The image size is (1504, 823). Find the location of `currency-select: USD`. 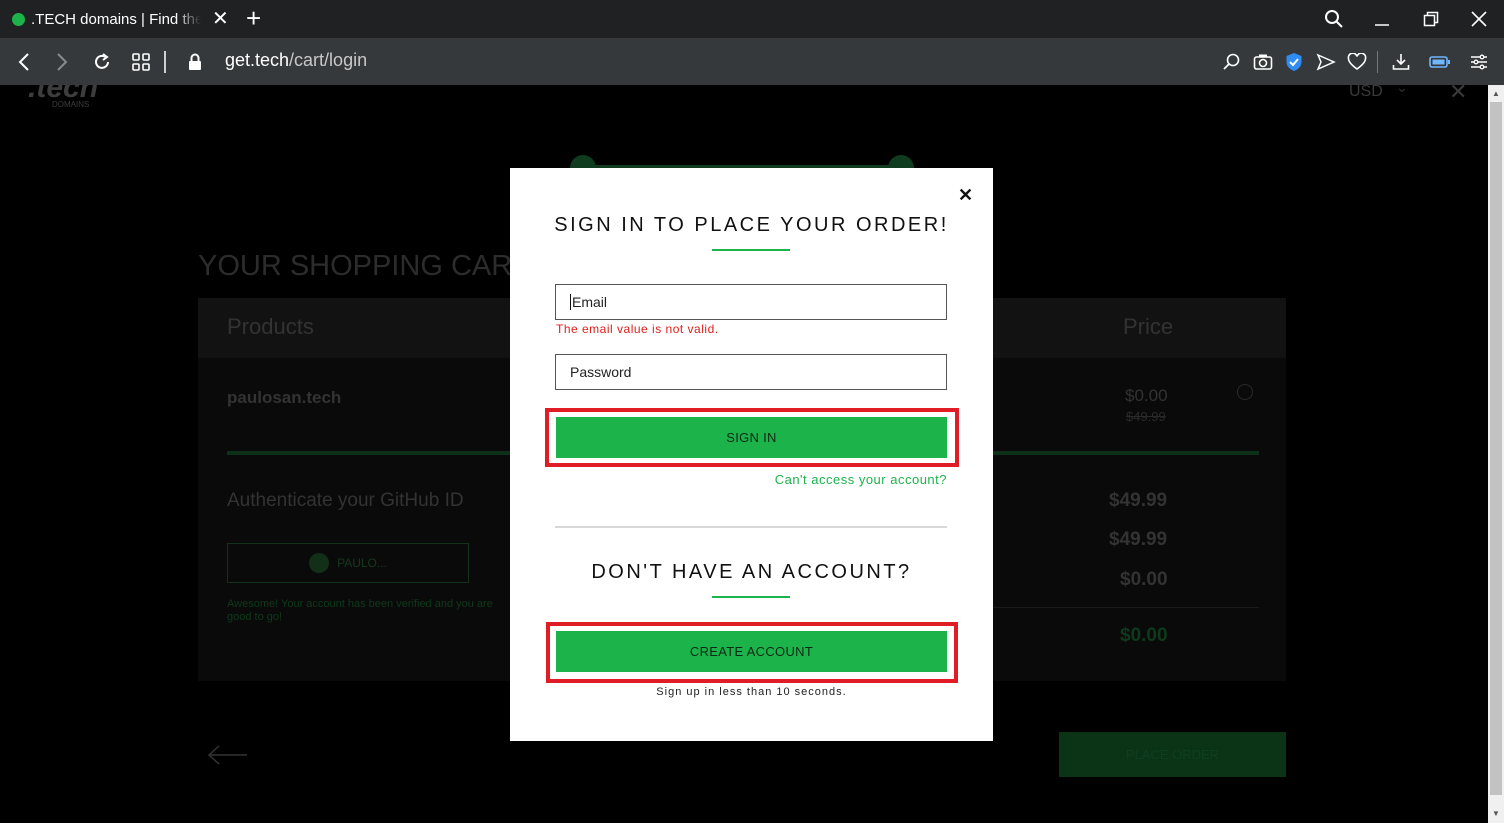

currency-select: USD is located at coordinates (1366, 93).